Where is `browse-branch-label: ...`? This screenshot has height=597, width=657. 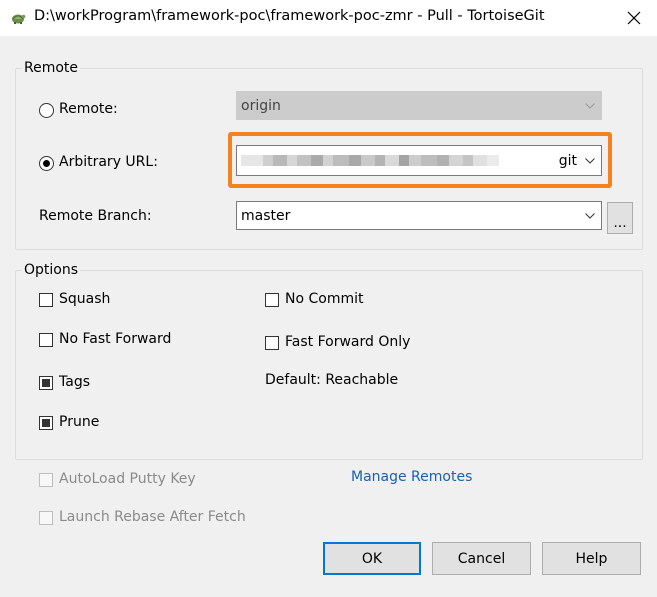
browse-branch-label: ... is located at coordinates (620, 223).